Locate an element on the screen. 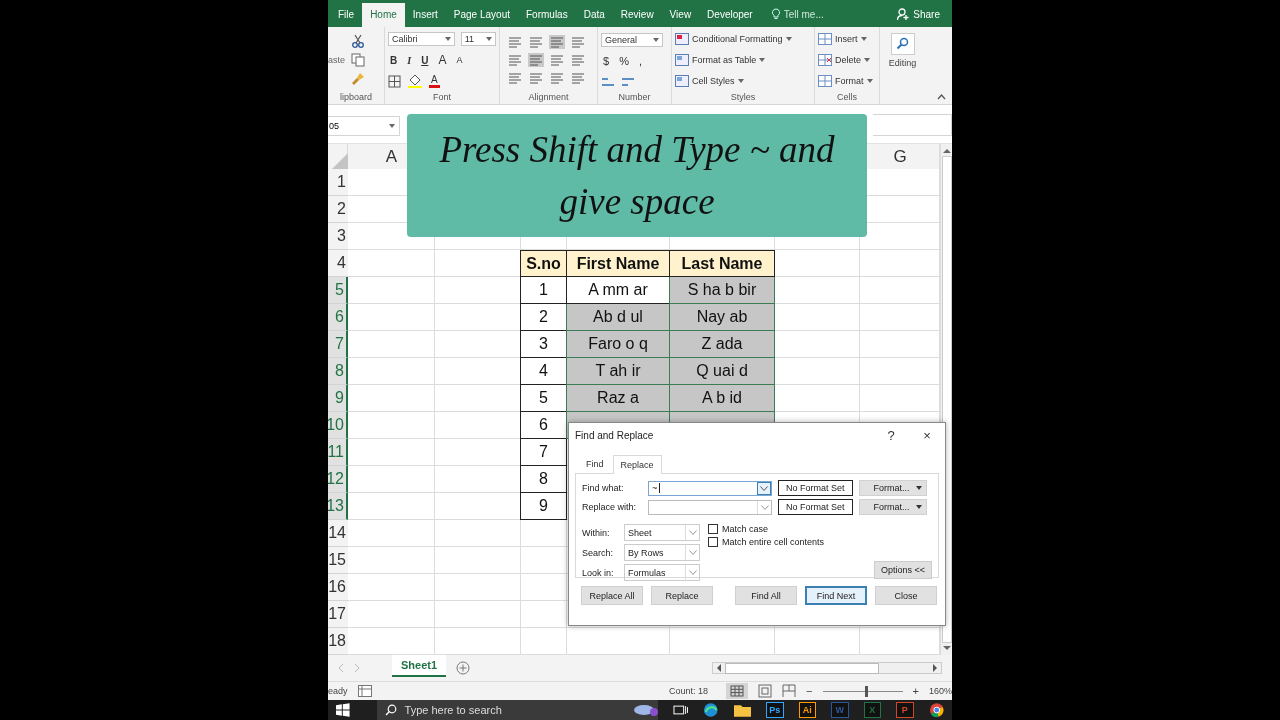  ribbon-tab: File is located at coordinates (346, 14).